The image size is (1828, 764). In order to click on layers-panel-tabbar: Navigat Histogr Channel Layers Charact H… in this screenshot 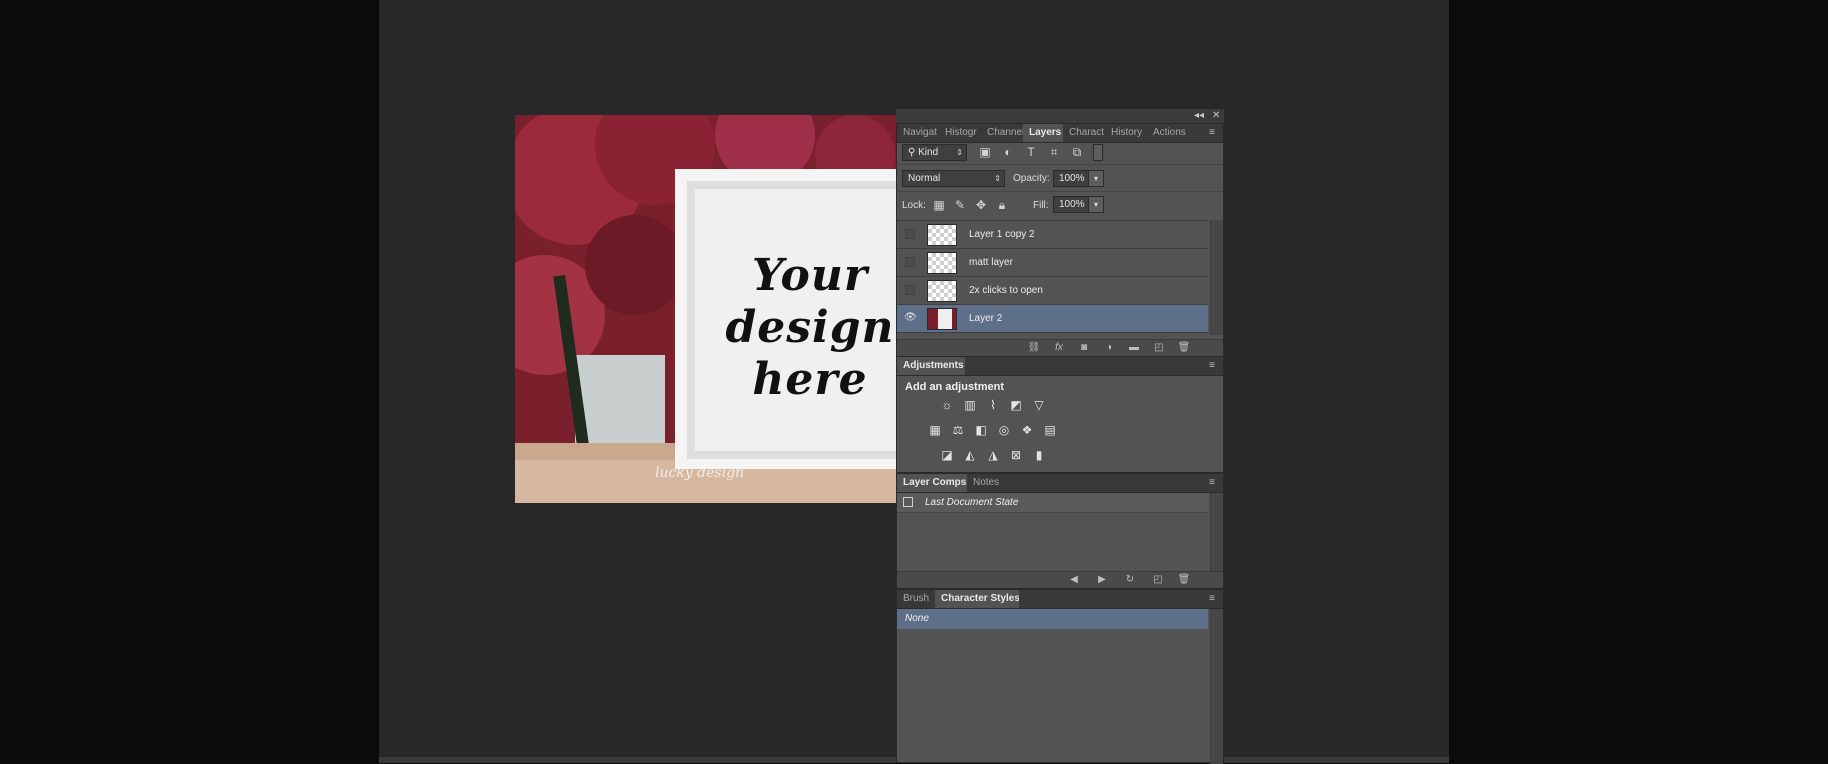, I will do `click(1060, 133)`.